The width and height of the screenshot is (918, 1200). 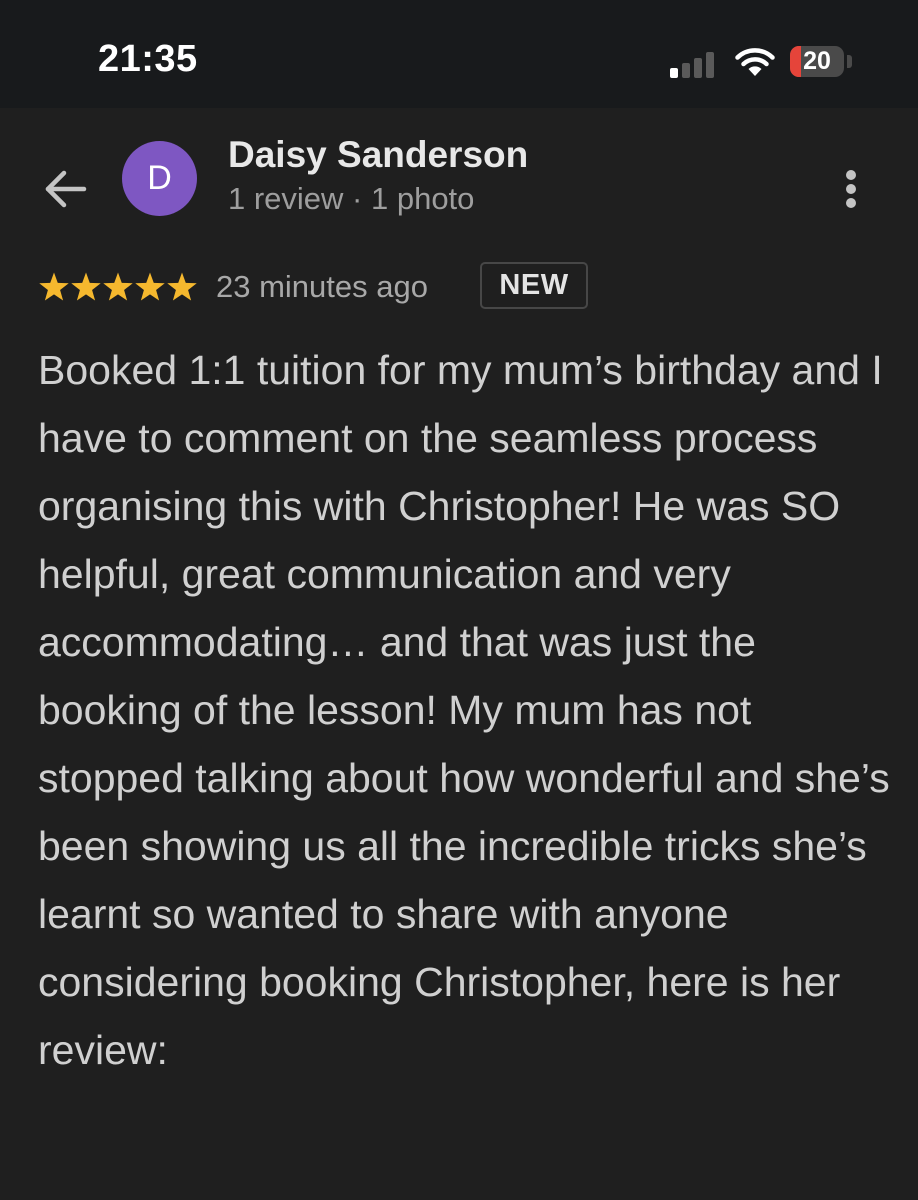 What do you see at coordinates (852, 189) in the screenshot?
I see `more-vert-icon` at bounding box center [852, 189].